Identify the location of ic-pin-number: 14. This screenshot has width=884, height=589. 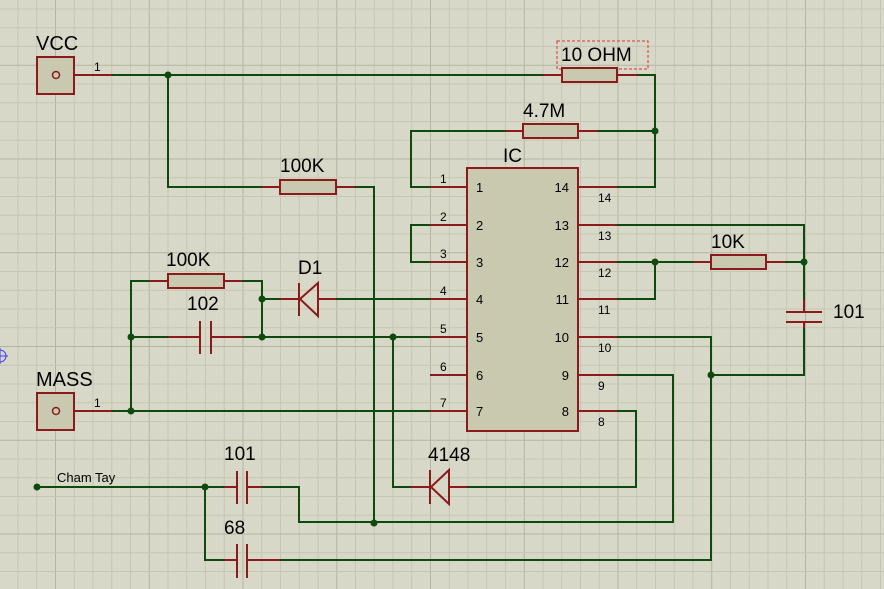
(605, 198).